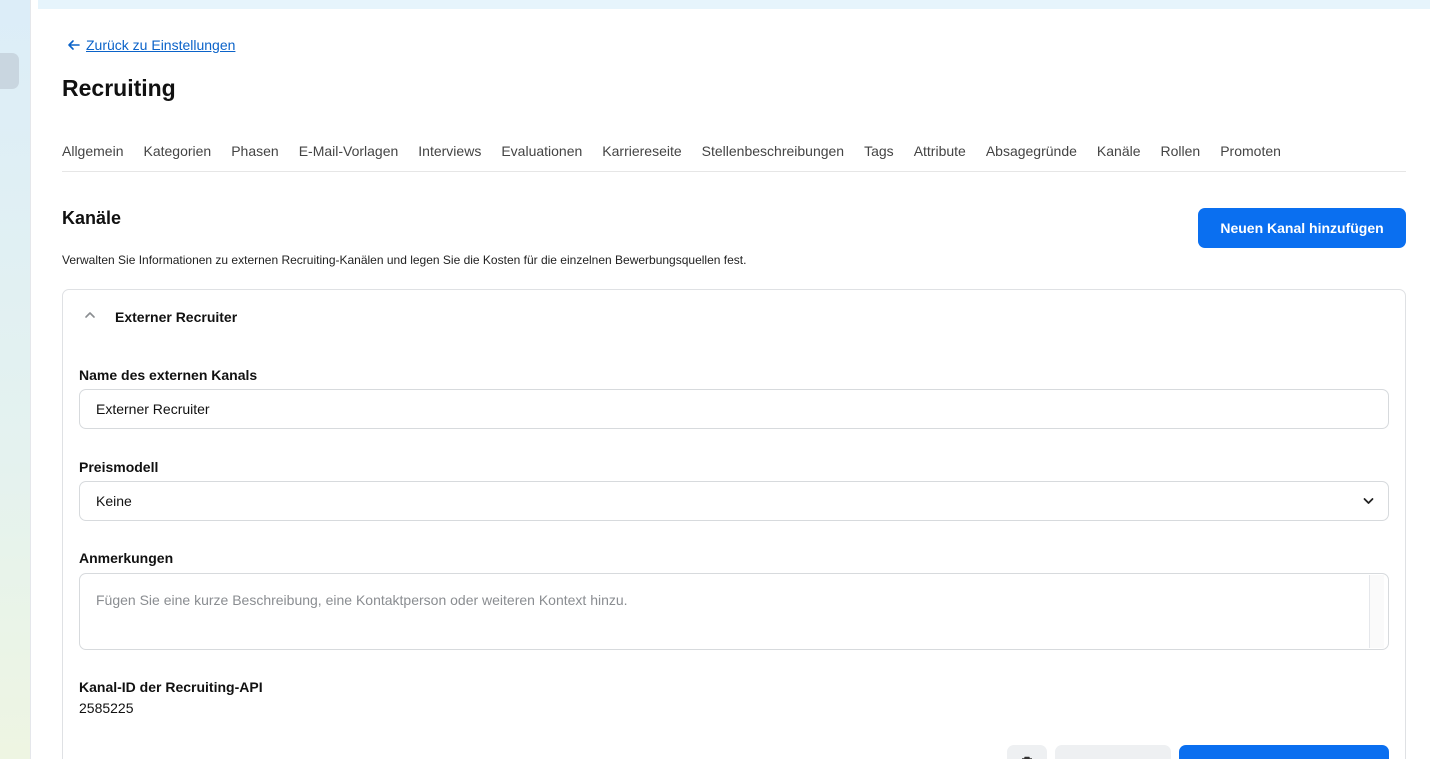  I want to click on left-rail, so click(15, 379).